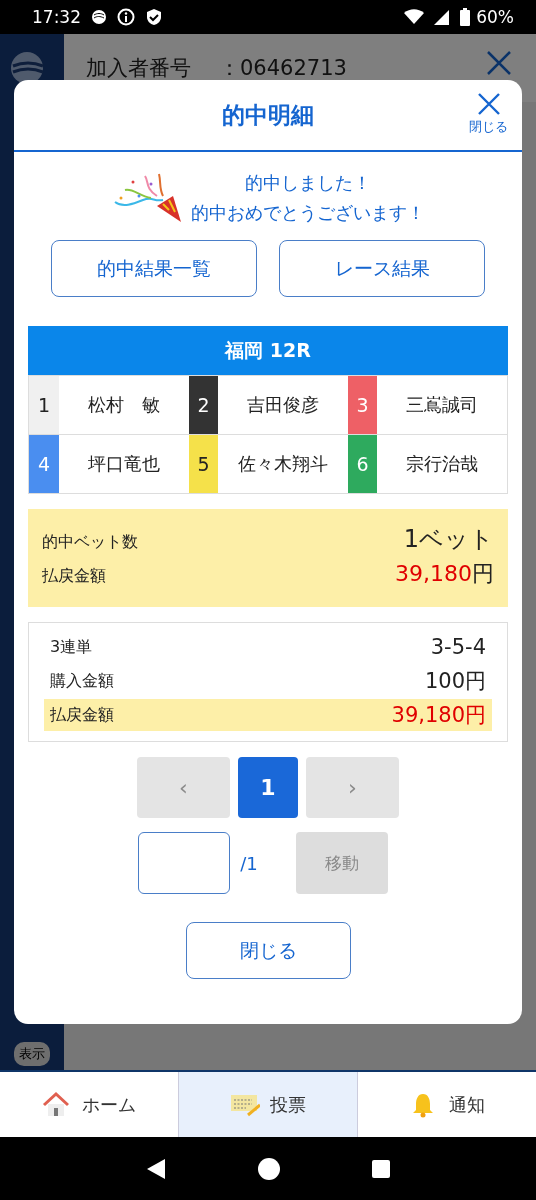  What do you see at coordinates (57, 1104) in the screenshot?
I see `house-icon` at bounding box center [57, 1104].